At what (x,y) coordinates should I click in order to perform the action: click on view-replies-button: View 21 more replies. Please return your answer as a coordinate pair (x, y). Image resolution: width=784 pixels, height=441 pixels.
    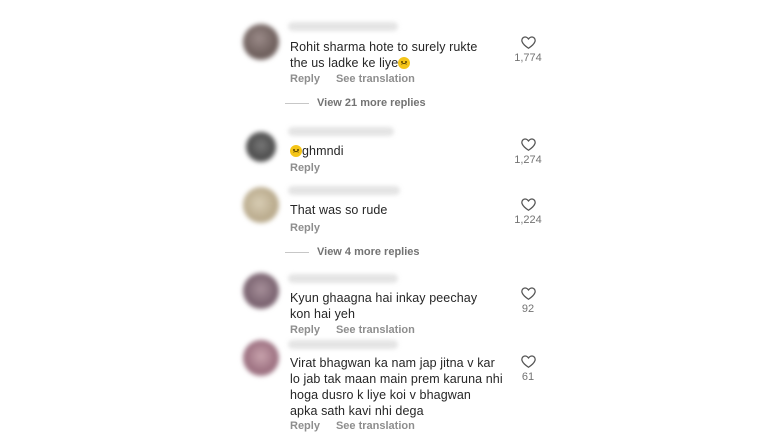
    Looking at the image, I should click on (355, 103).